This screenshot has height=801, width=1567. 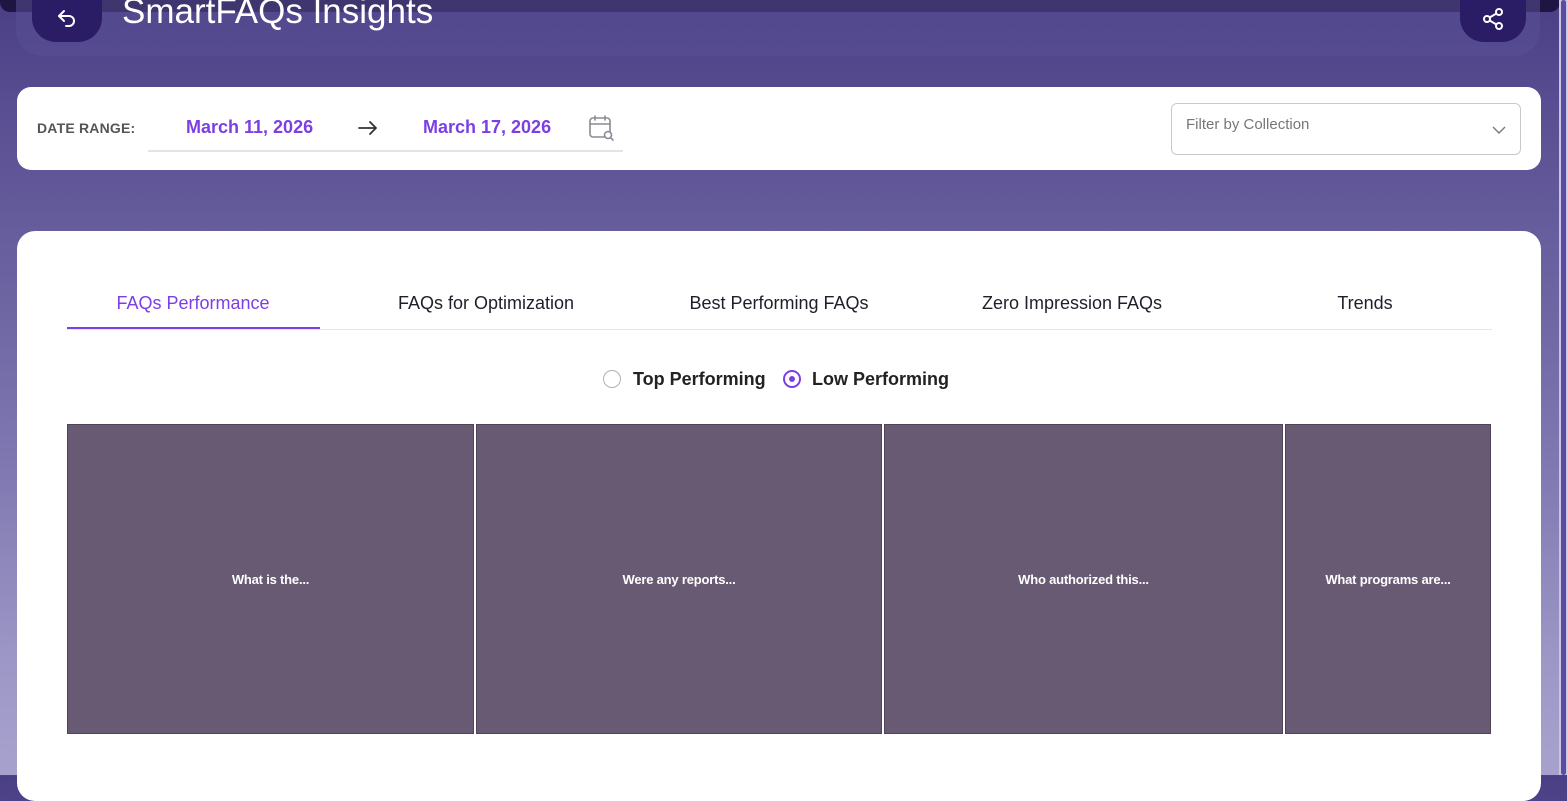 What do you see at coordinates (385, 151) in the screenshot?
I see `date-range-underline` at bounding box center [385, 151].